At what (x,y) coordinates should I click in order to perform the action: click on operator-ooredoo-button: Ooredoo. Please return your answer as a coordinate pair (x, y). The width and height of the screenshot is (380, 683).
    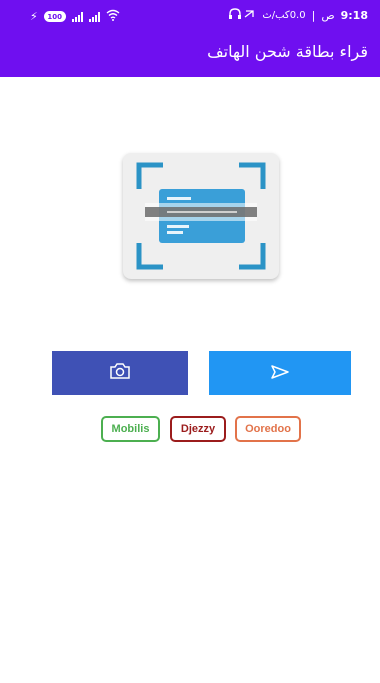
    Looking at the image, I should click on (268, 429).